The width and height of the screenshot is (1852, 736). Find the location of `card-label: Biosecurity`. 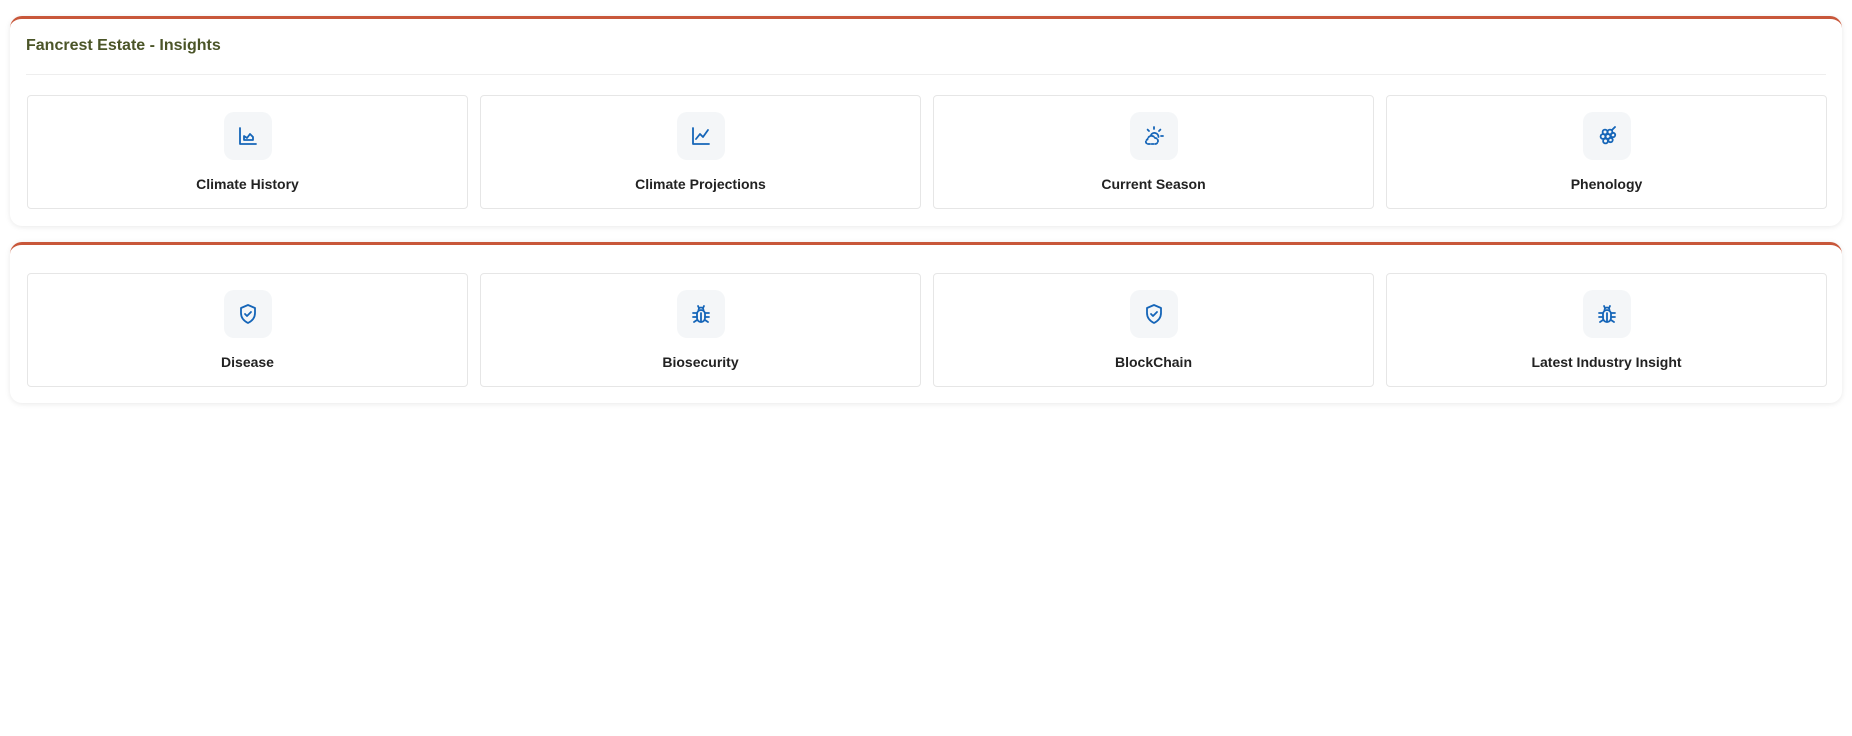

card-label: Biosecurity is located at coordinates (700, 362).